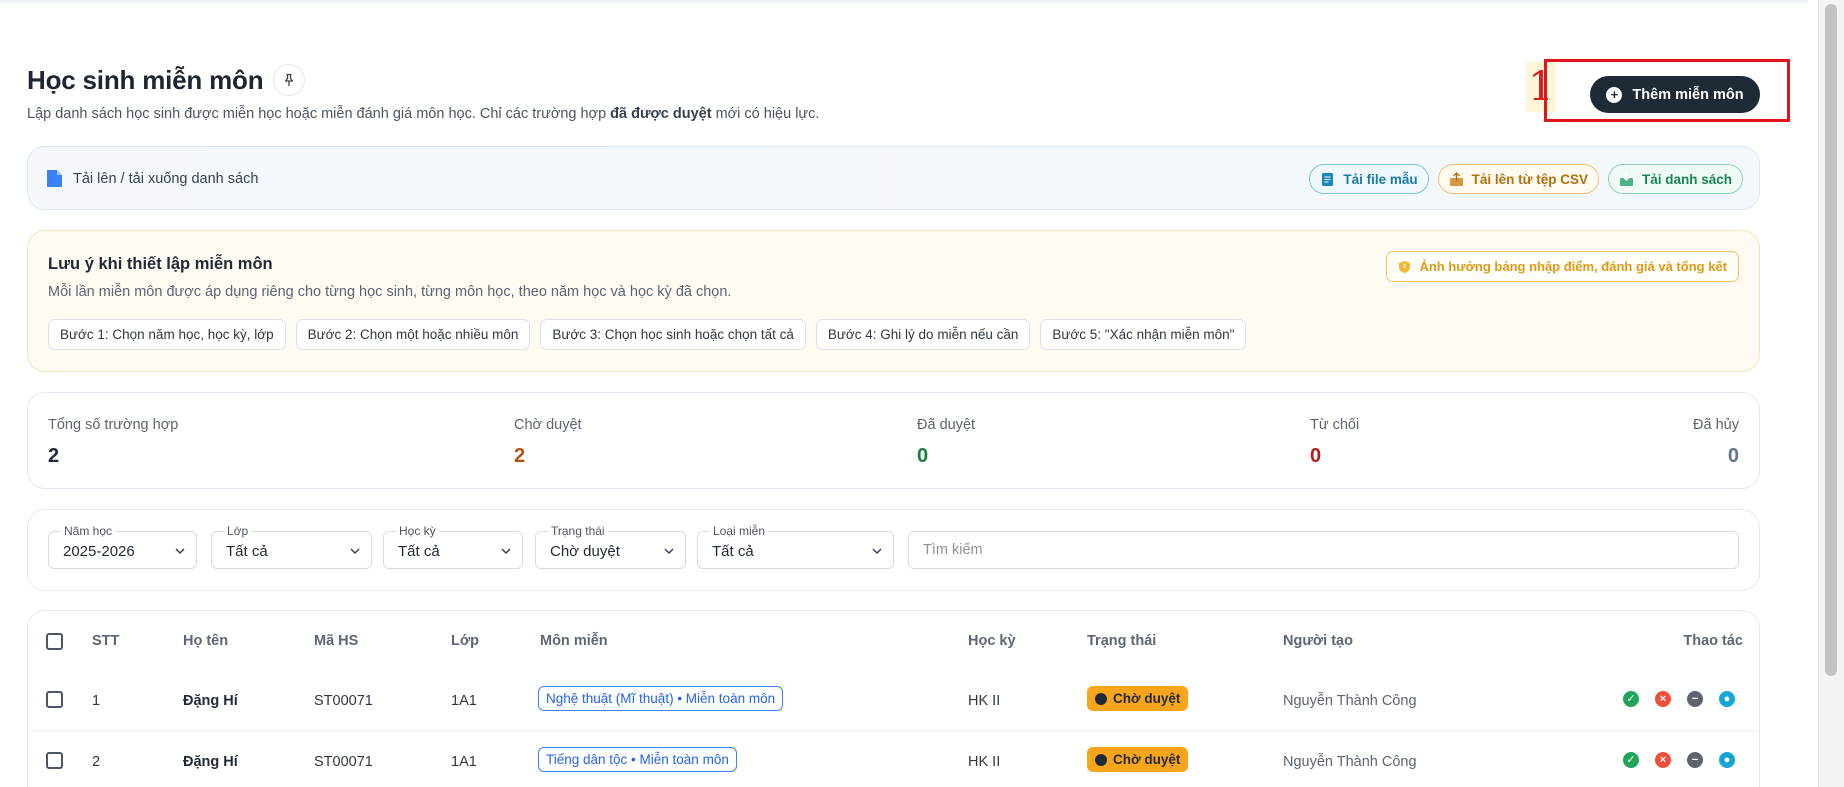  I want to click on stat-approved-label: Đã duyệt, so click(946, 425).